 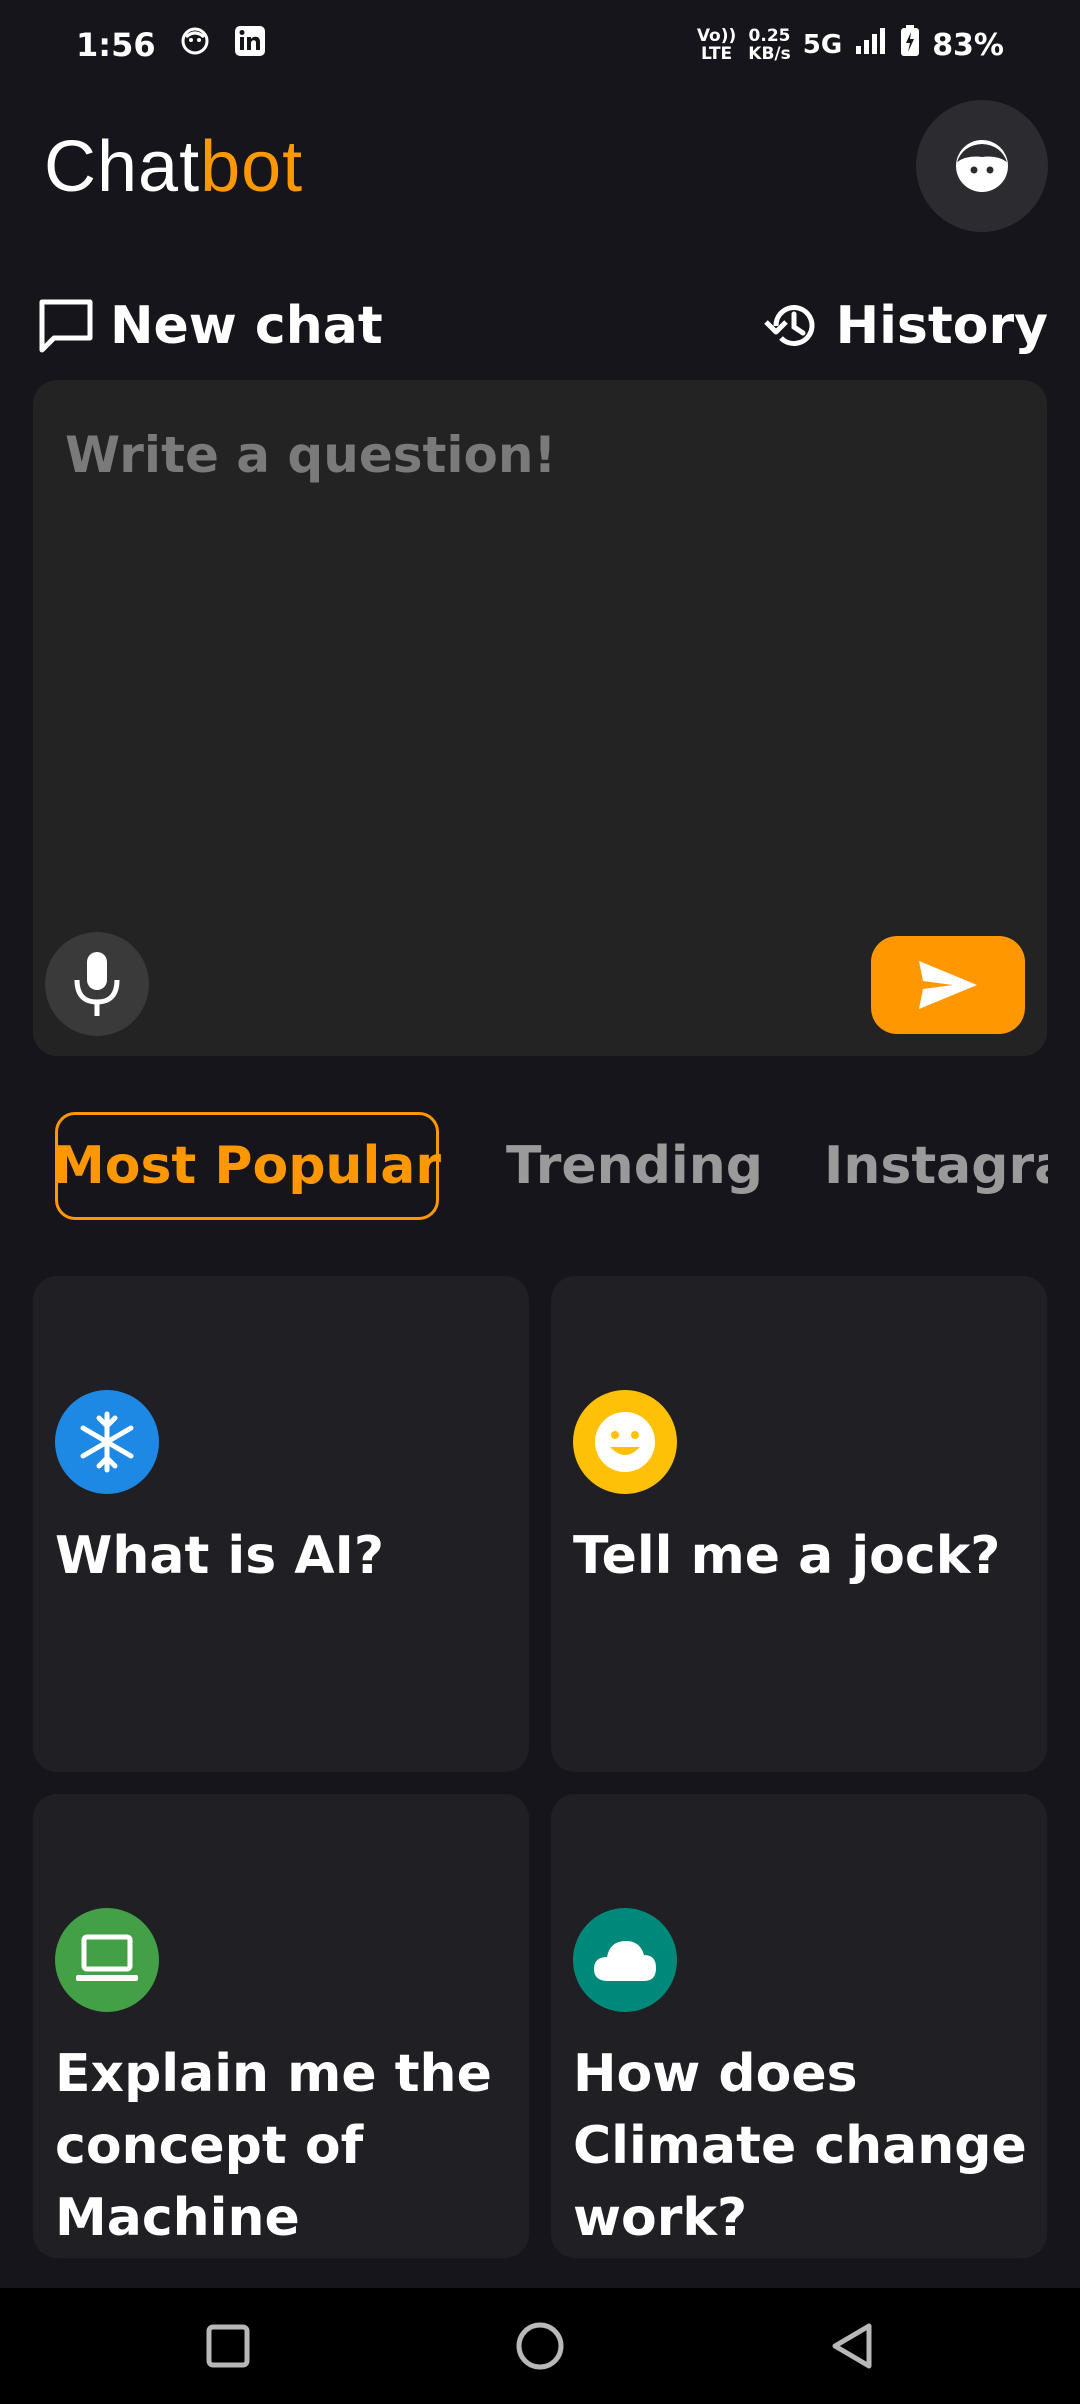 I want to click on prompt-card-text: What is AI?, so click(x=220, y=1556).